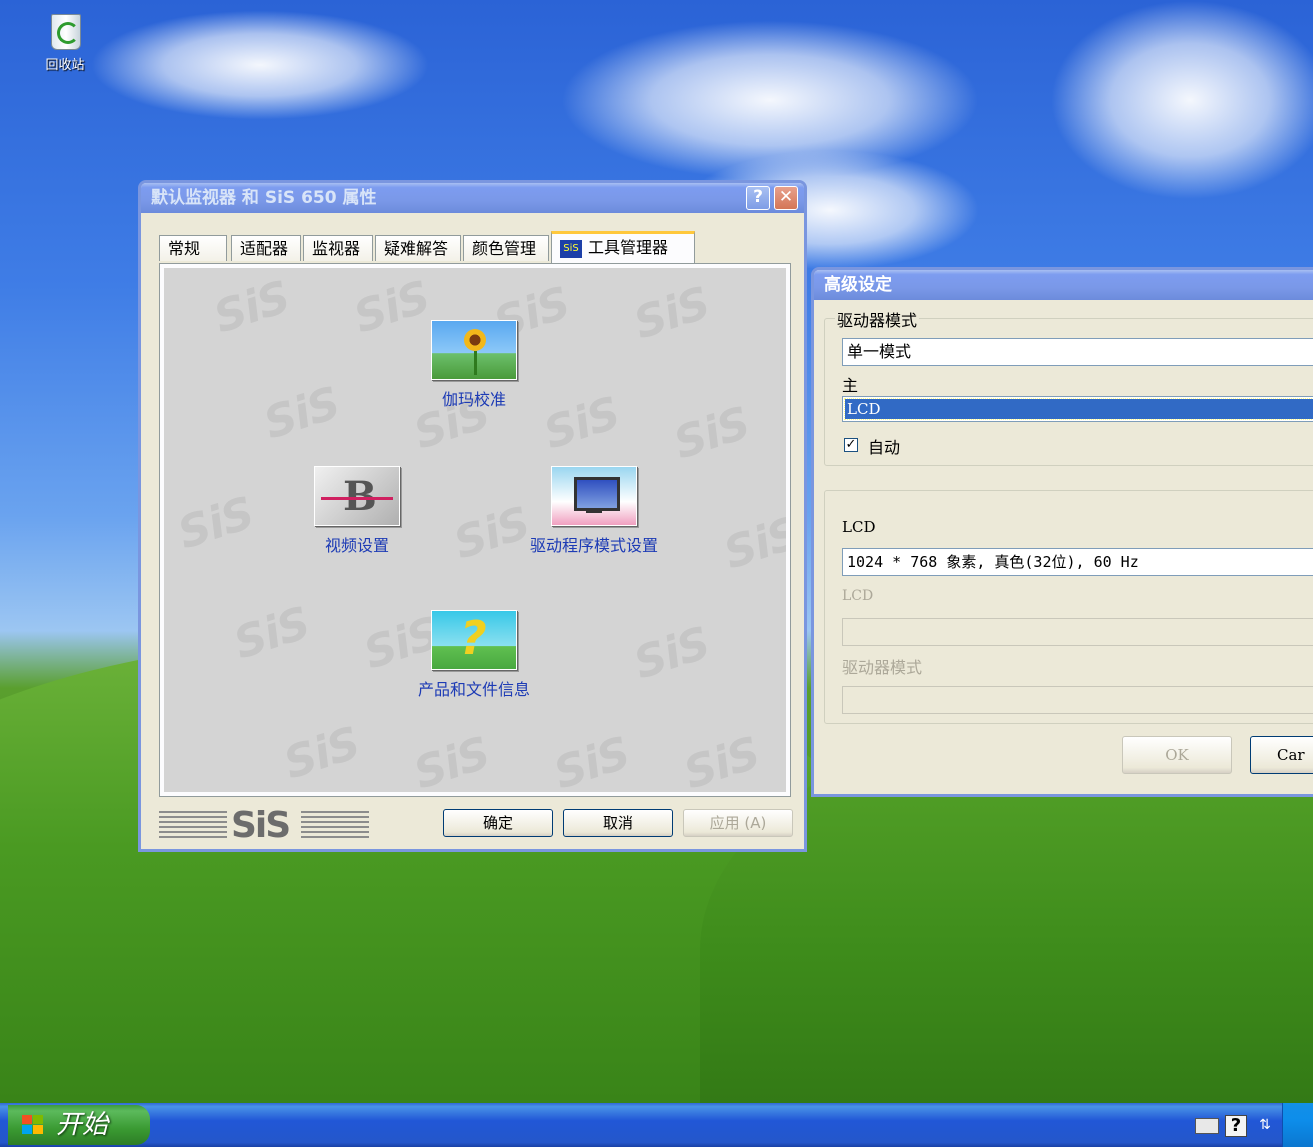 This screenshot has height=1147, width=1313. What do you see at coordinates (65, 29) in the screenshot?
I see `recycle-bin-icon` at bounding box center [65, 29].